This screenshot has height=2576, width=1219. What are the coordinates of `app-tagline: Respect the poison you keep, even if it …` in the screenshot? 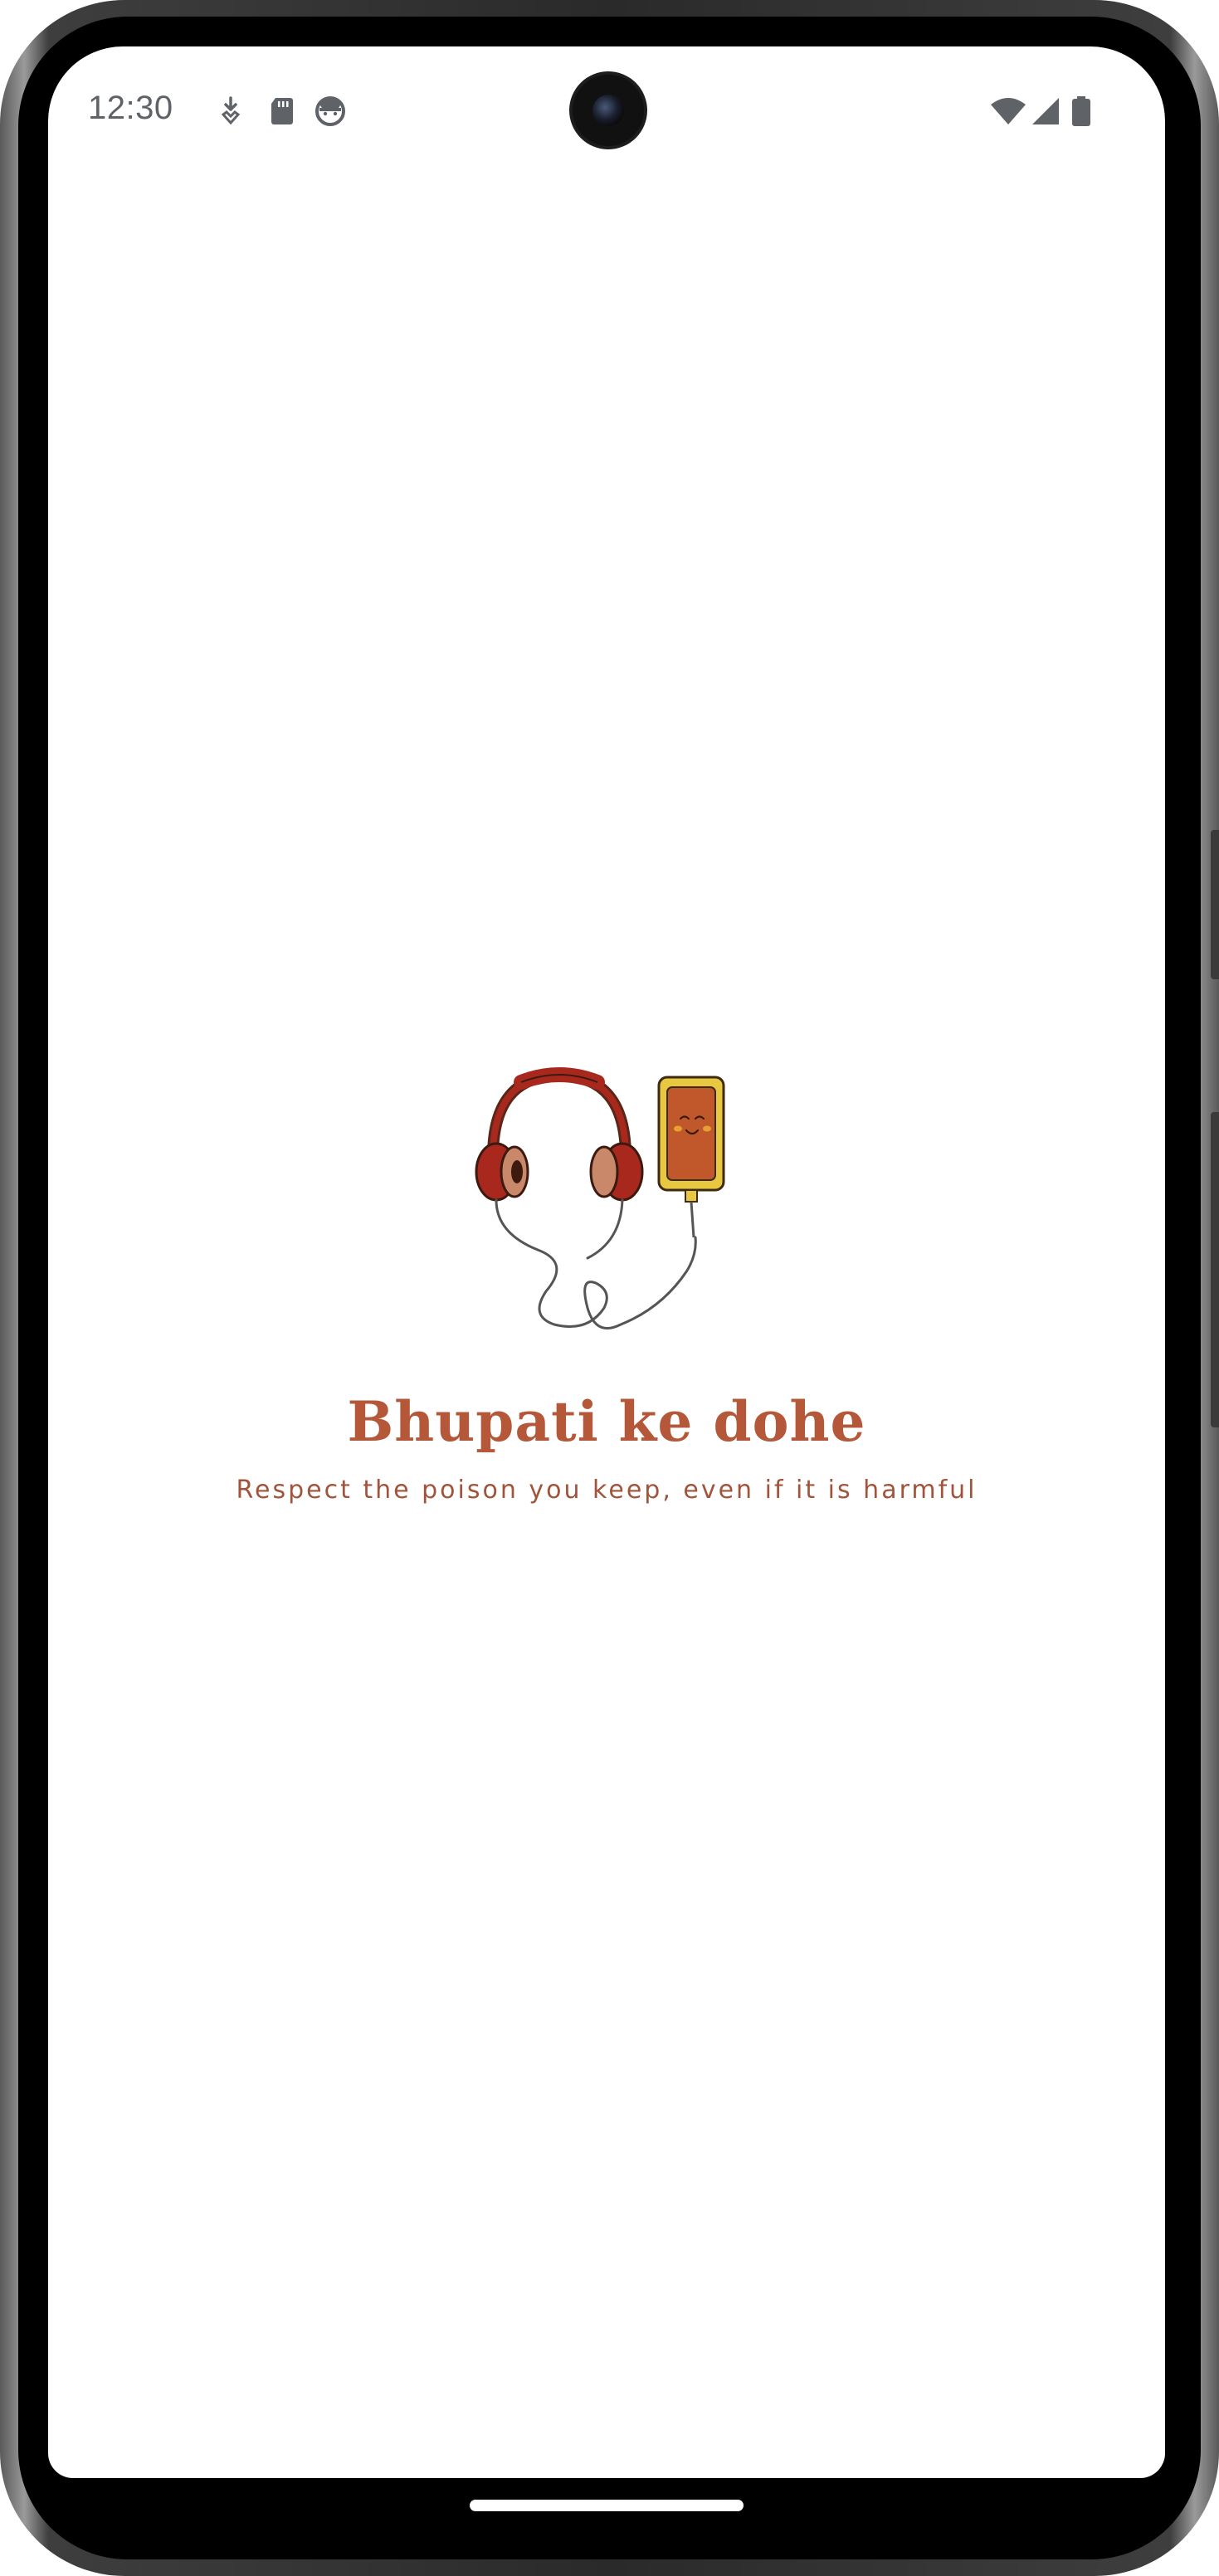 It's located at (607, 1491).